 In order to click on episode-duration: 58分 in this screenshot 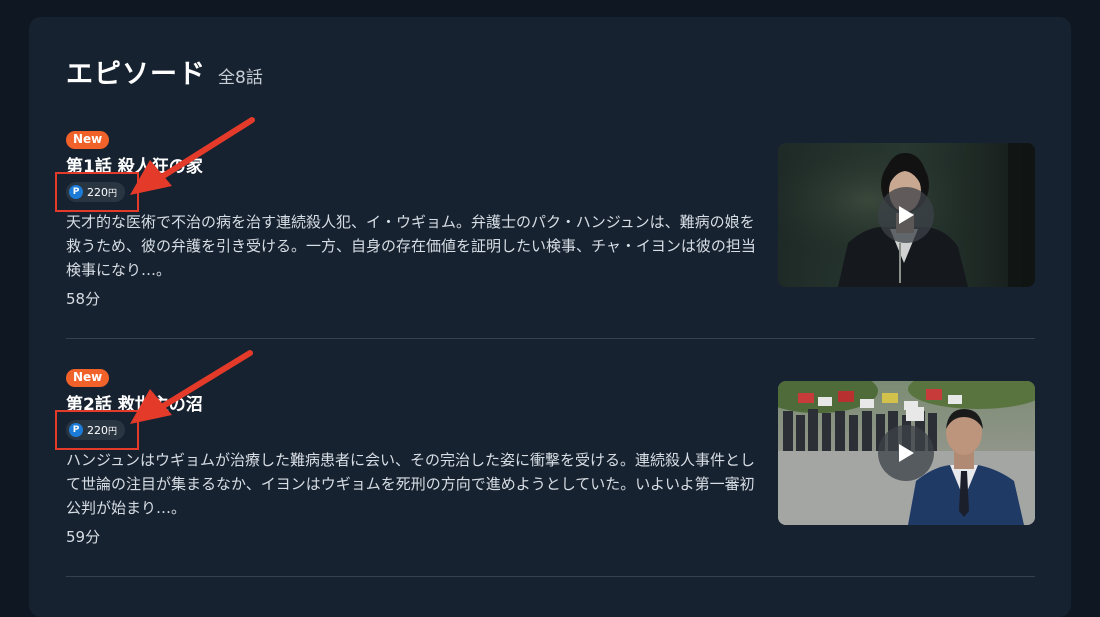, I will do `click(83, 299)`.